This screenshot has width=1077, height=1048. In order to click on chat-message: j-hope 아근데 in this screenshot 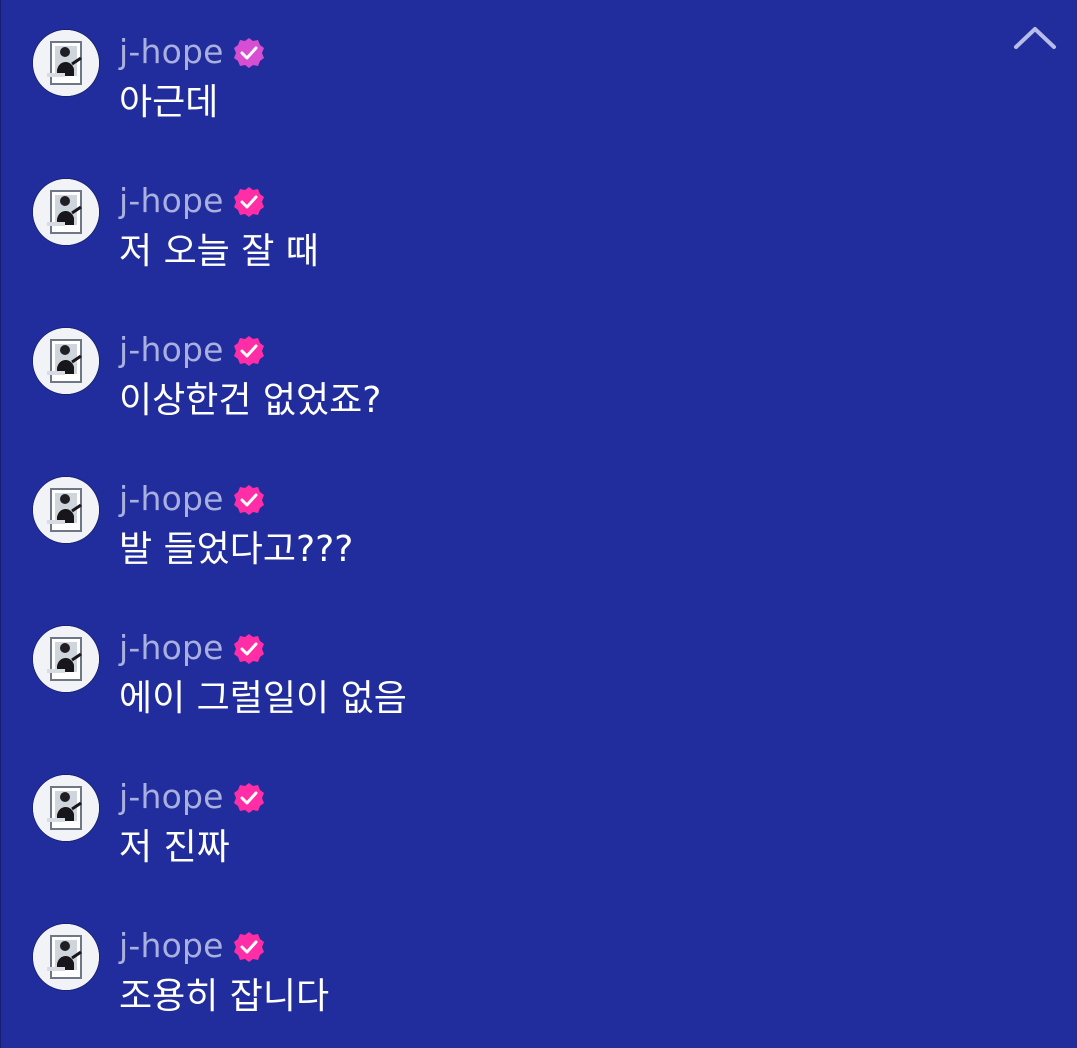, I will do `click(451, 61)`.